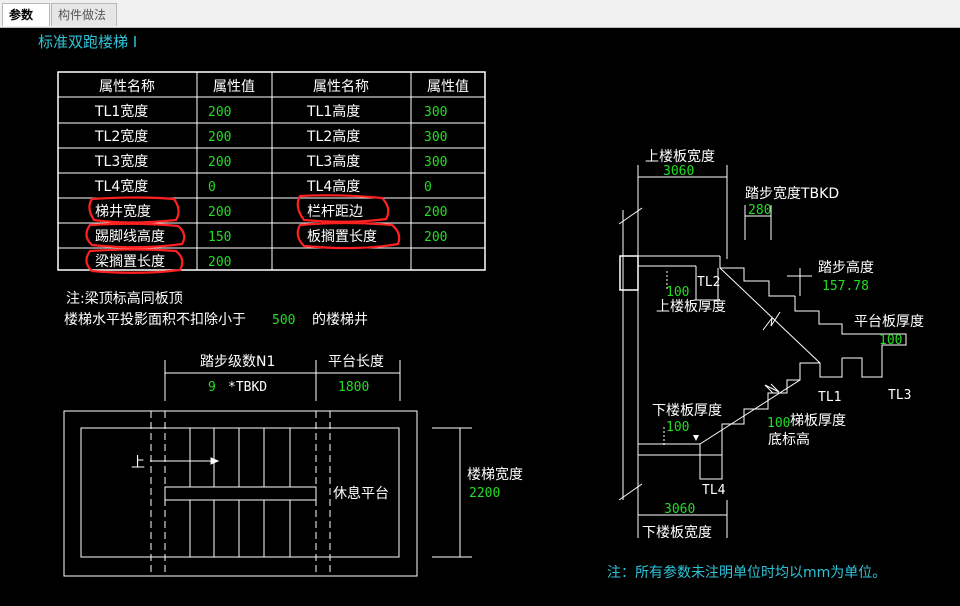  What do you see at coordinates (480, 22) in the screenshot?
I see `tab-bar: 参数图 构件做法` at bounding box center [480, 22].